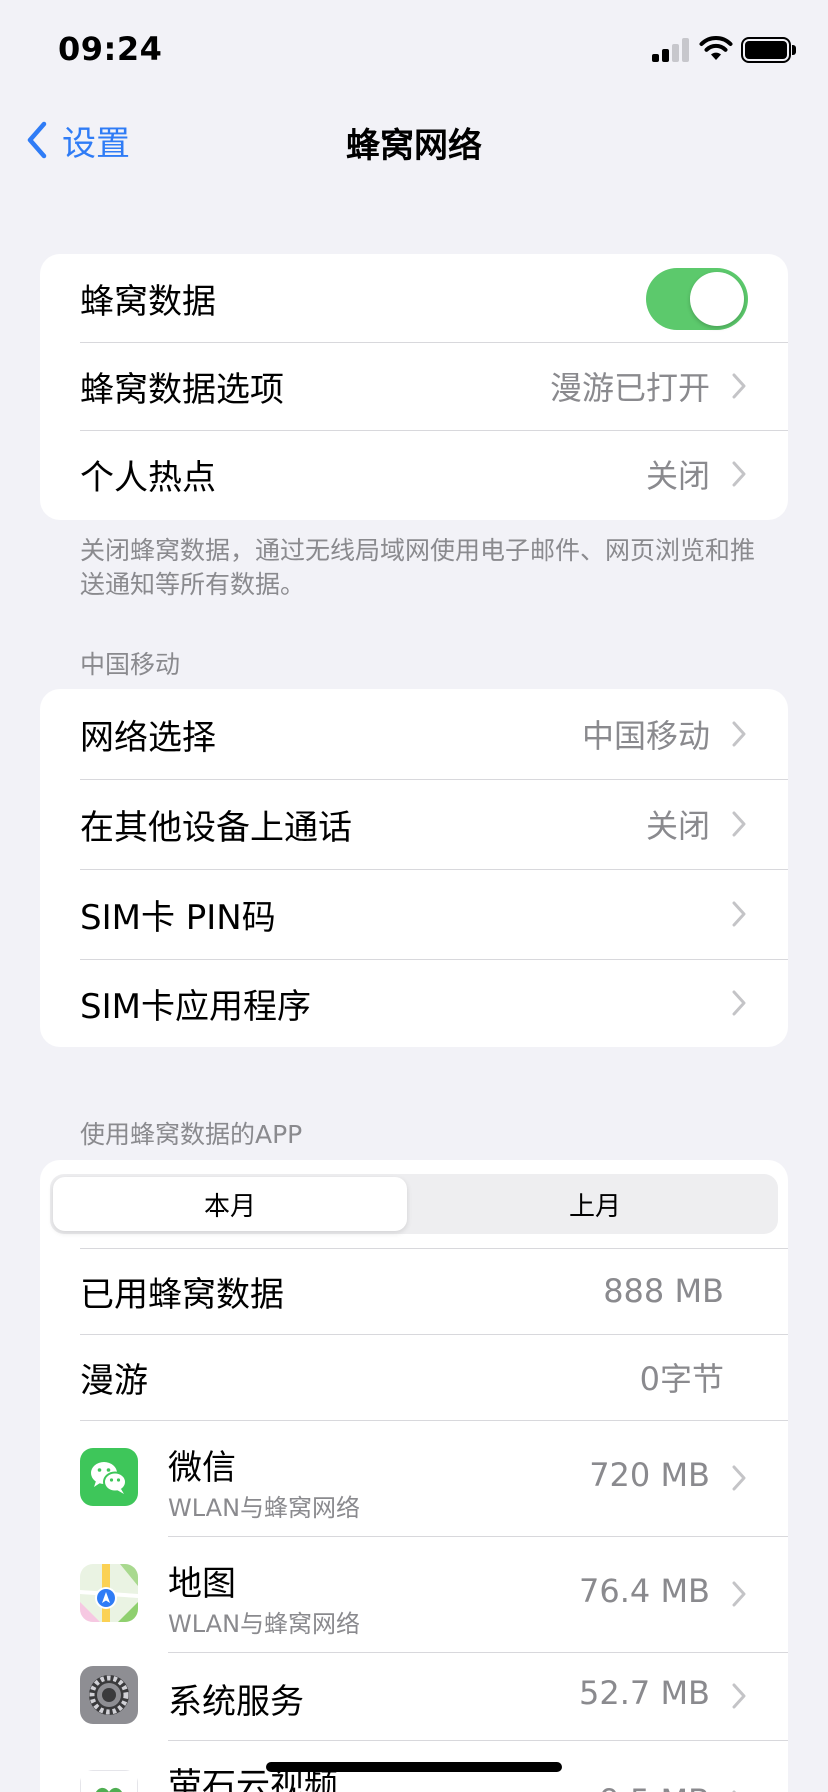  Describe the element at coordinates (768, 50) in the screenshot. I see `battery-icon` at that location.